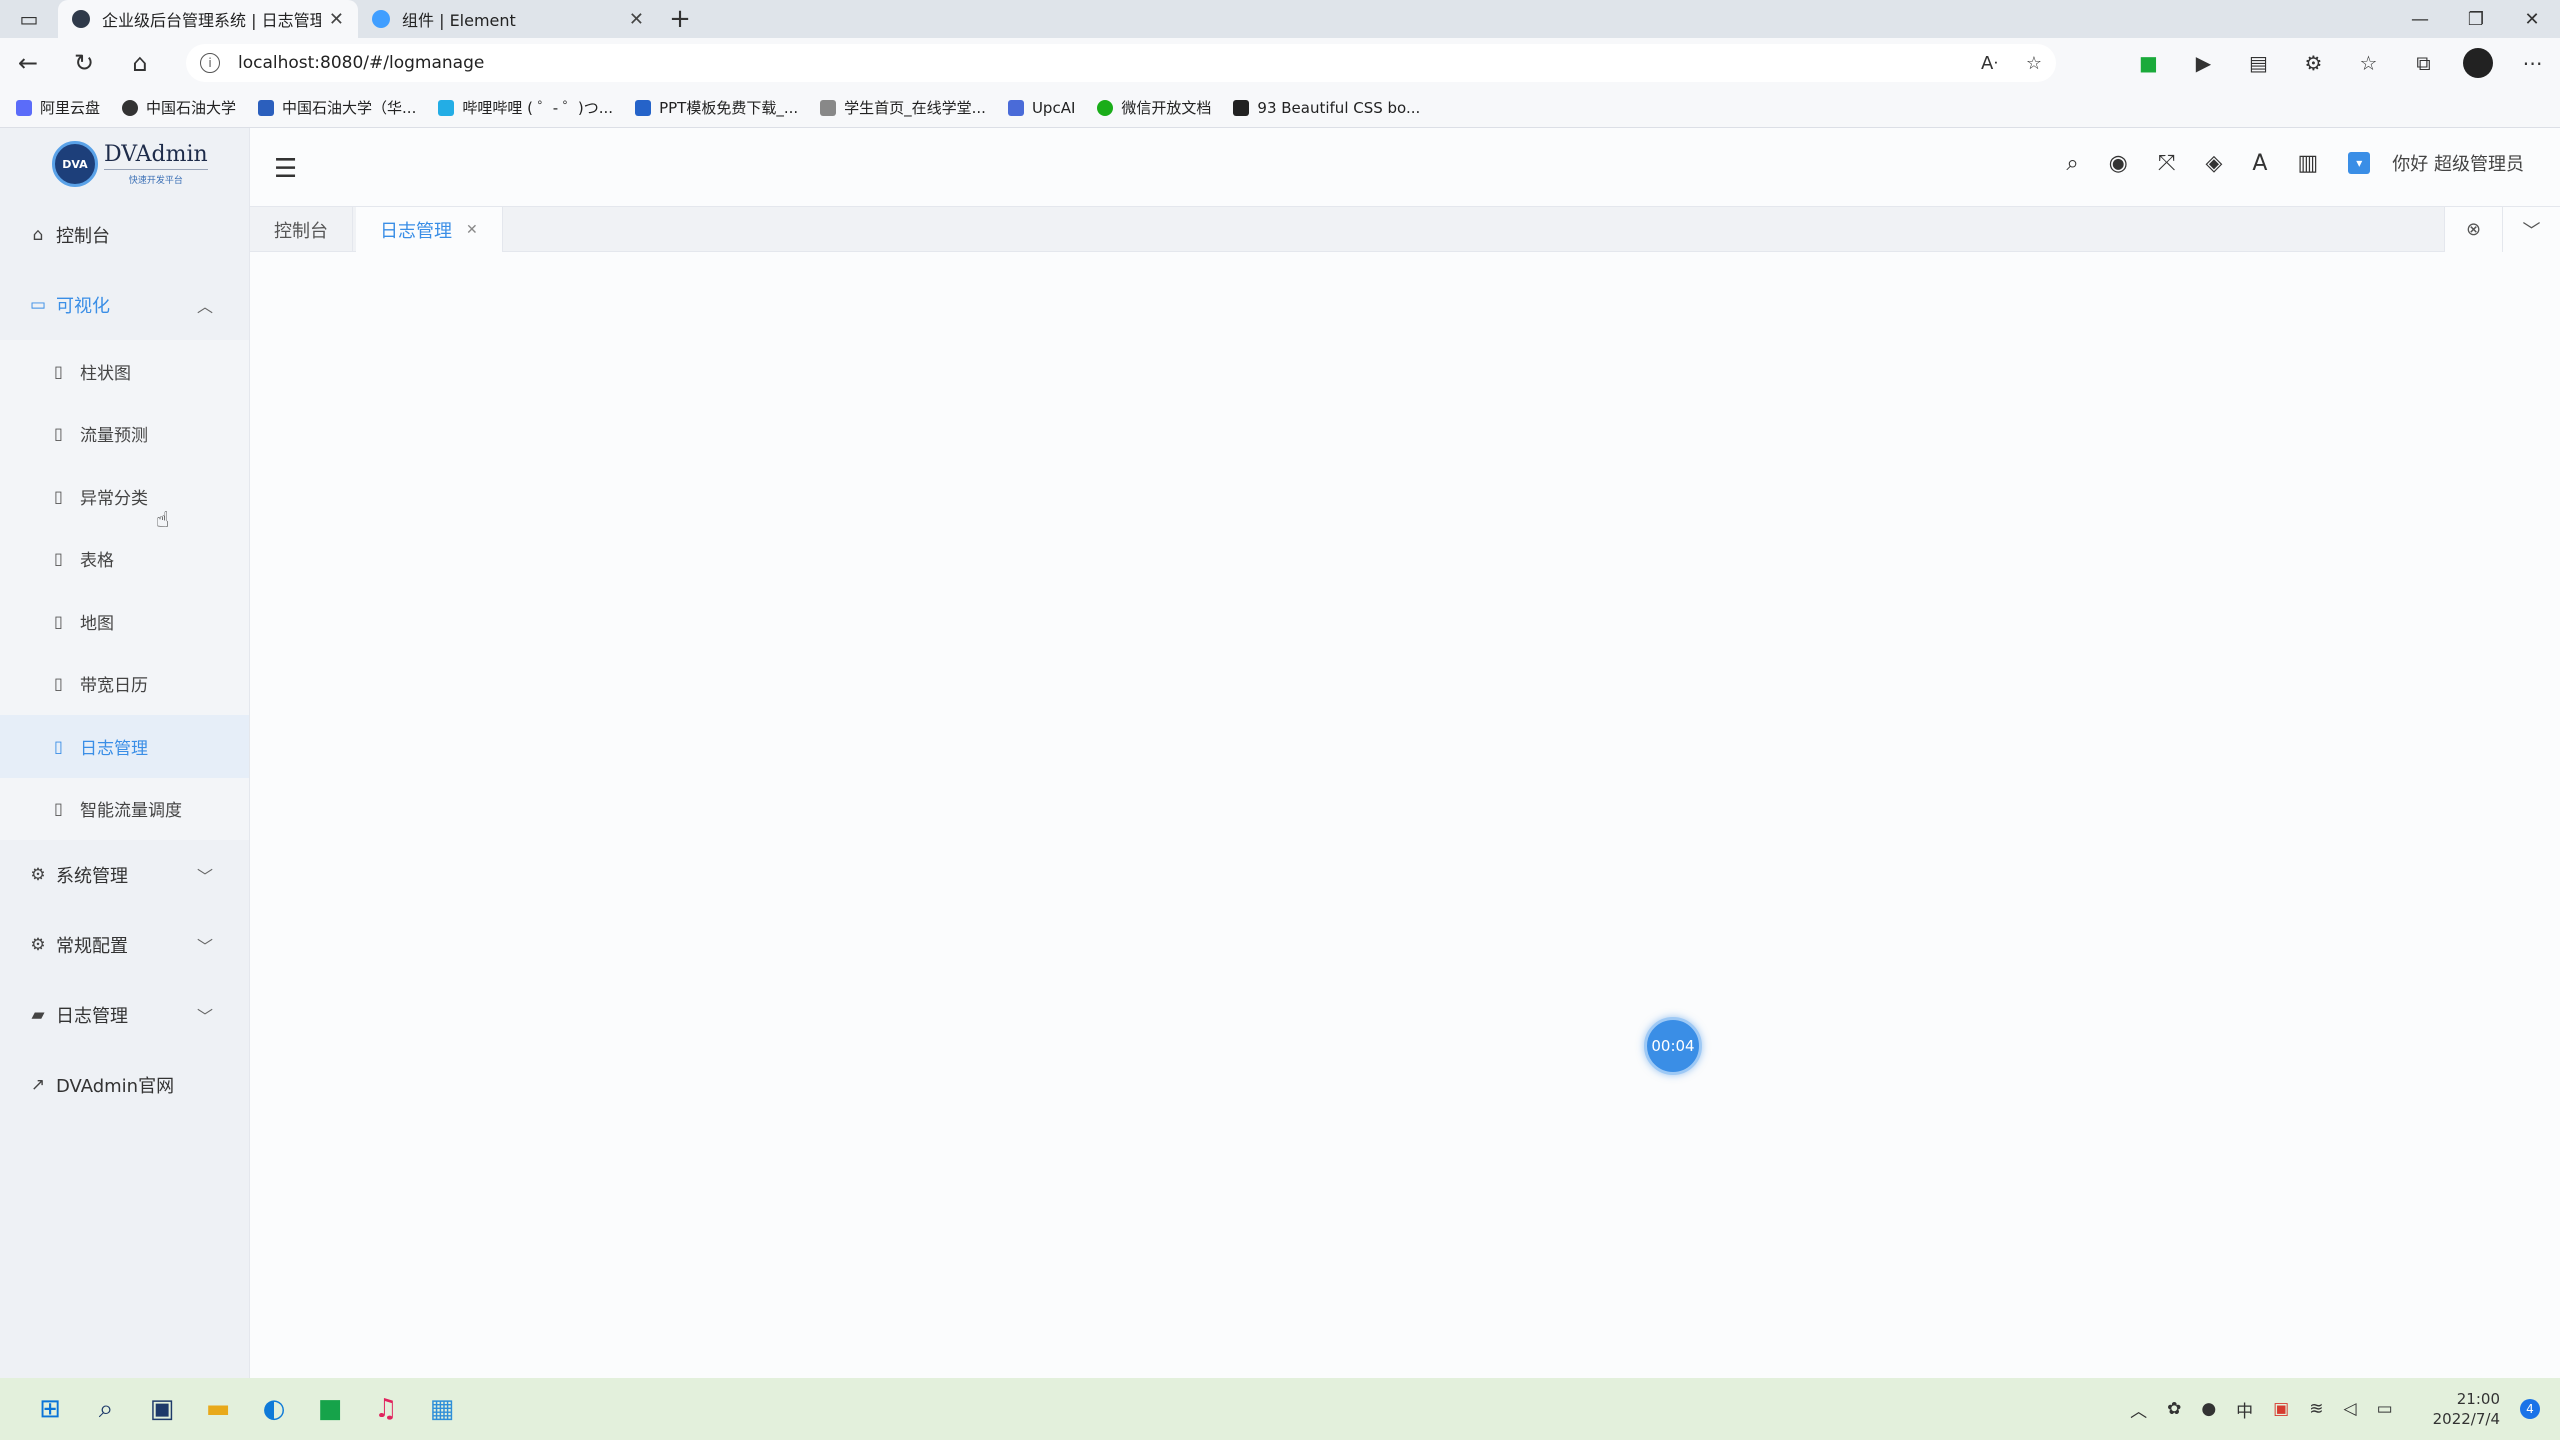 The width and height of the screenshot is (2560, 1440). What do you see at coordinates (2203, 63) in the screenshot?
I see `play-extension-icon: ▶` at bounding box center [2203, 63].